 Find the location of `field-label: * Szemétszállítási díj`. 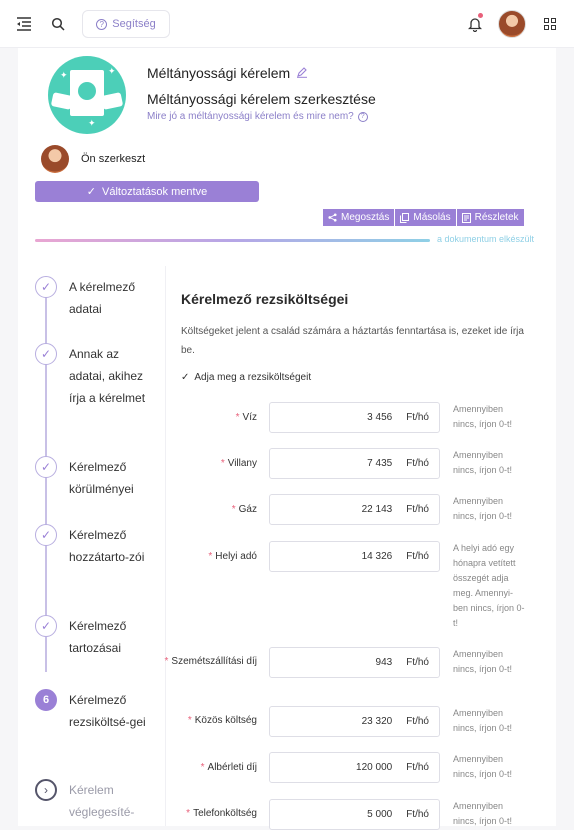

field-label: * Szemétszállítási díj is located at coordinates (210, 661).